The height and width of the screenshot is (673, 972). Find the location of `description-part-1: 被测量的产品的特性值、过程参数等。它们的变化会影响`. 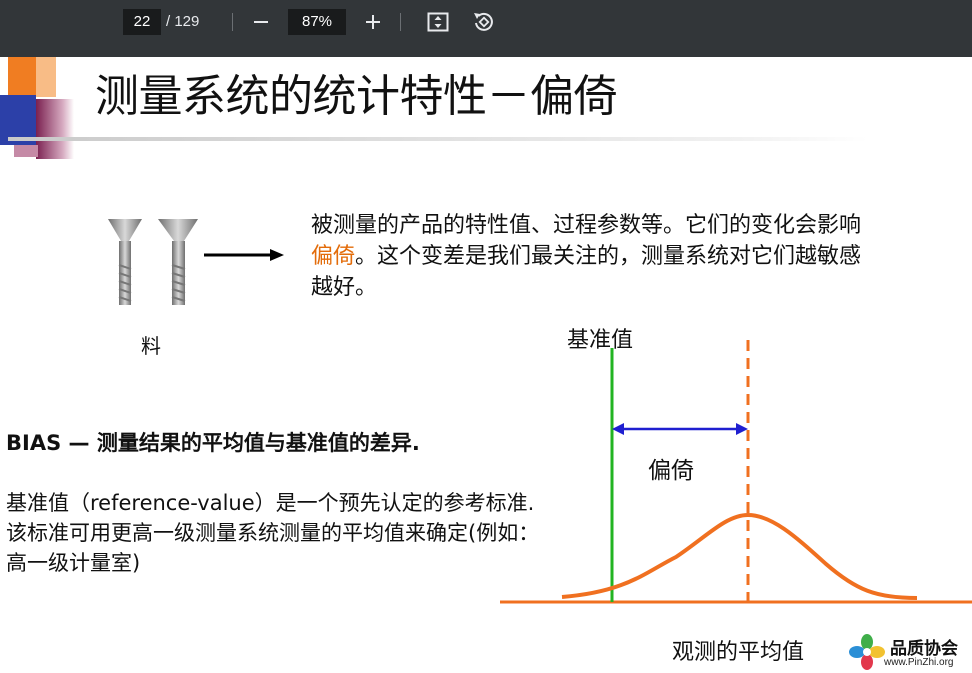

description-part-1: 被测量的产品的特性值、过程参数等。它们的变化会影响 is located at coordinates (586, 225).